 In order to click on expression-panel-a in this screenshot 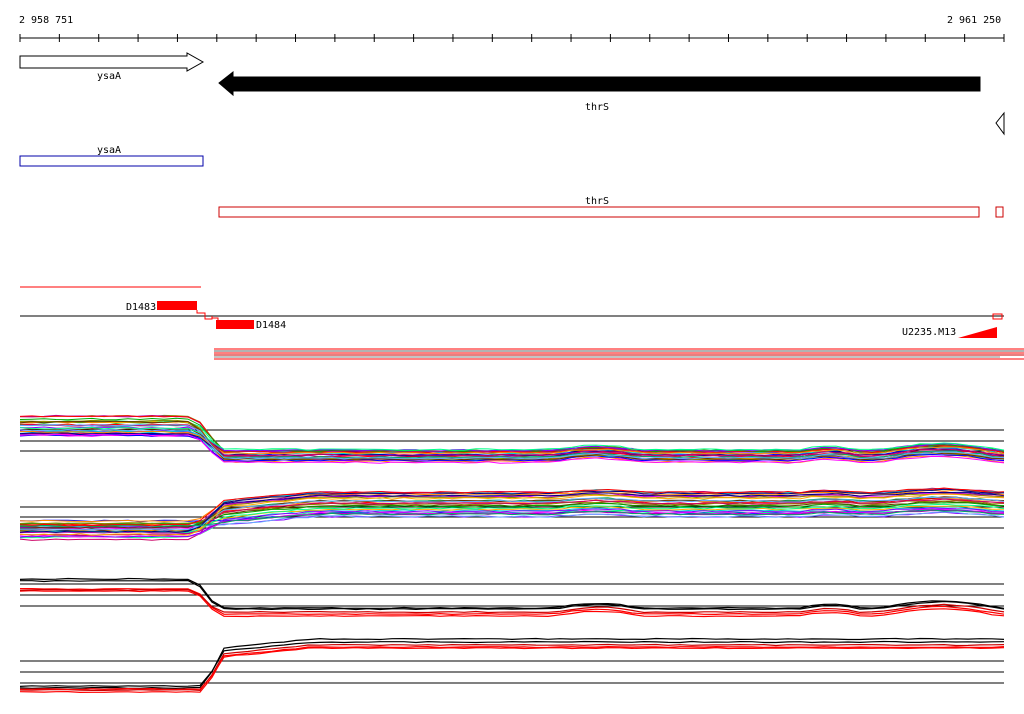, I will do `click(512, 439)`.